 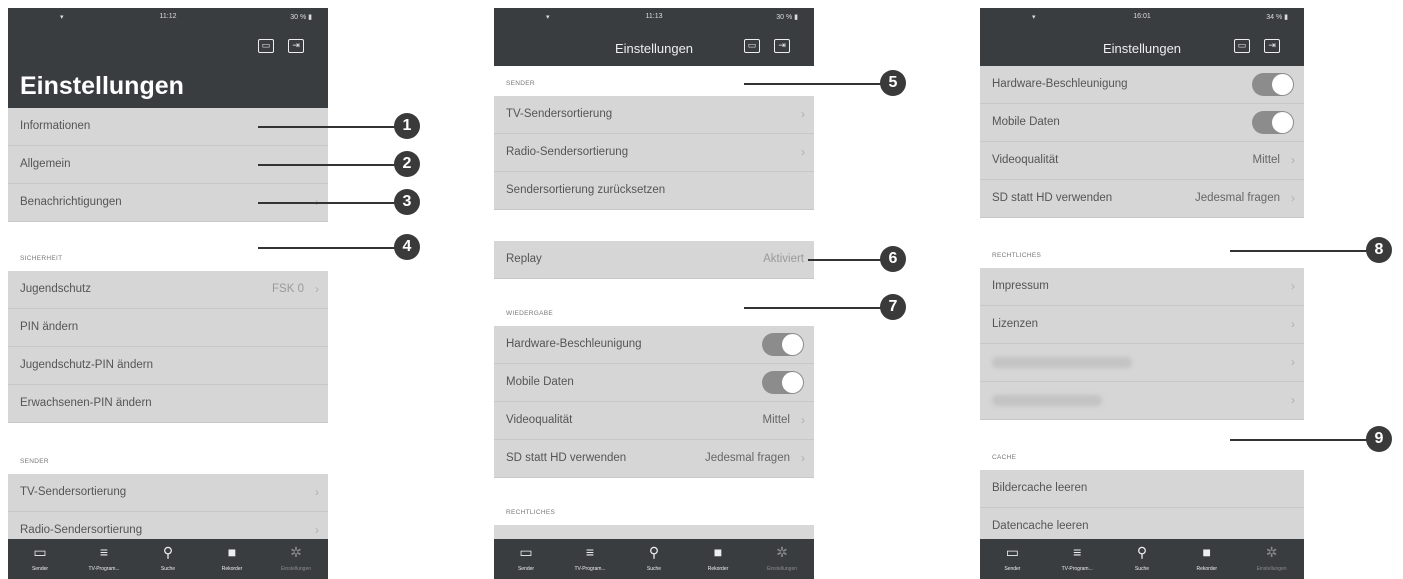 What do you see at coordinates (654, 302) in the screenshot?
I see `section-header-wiedergabe: WIEDERGABE` at bounding box center [654, 302].